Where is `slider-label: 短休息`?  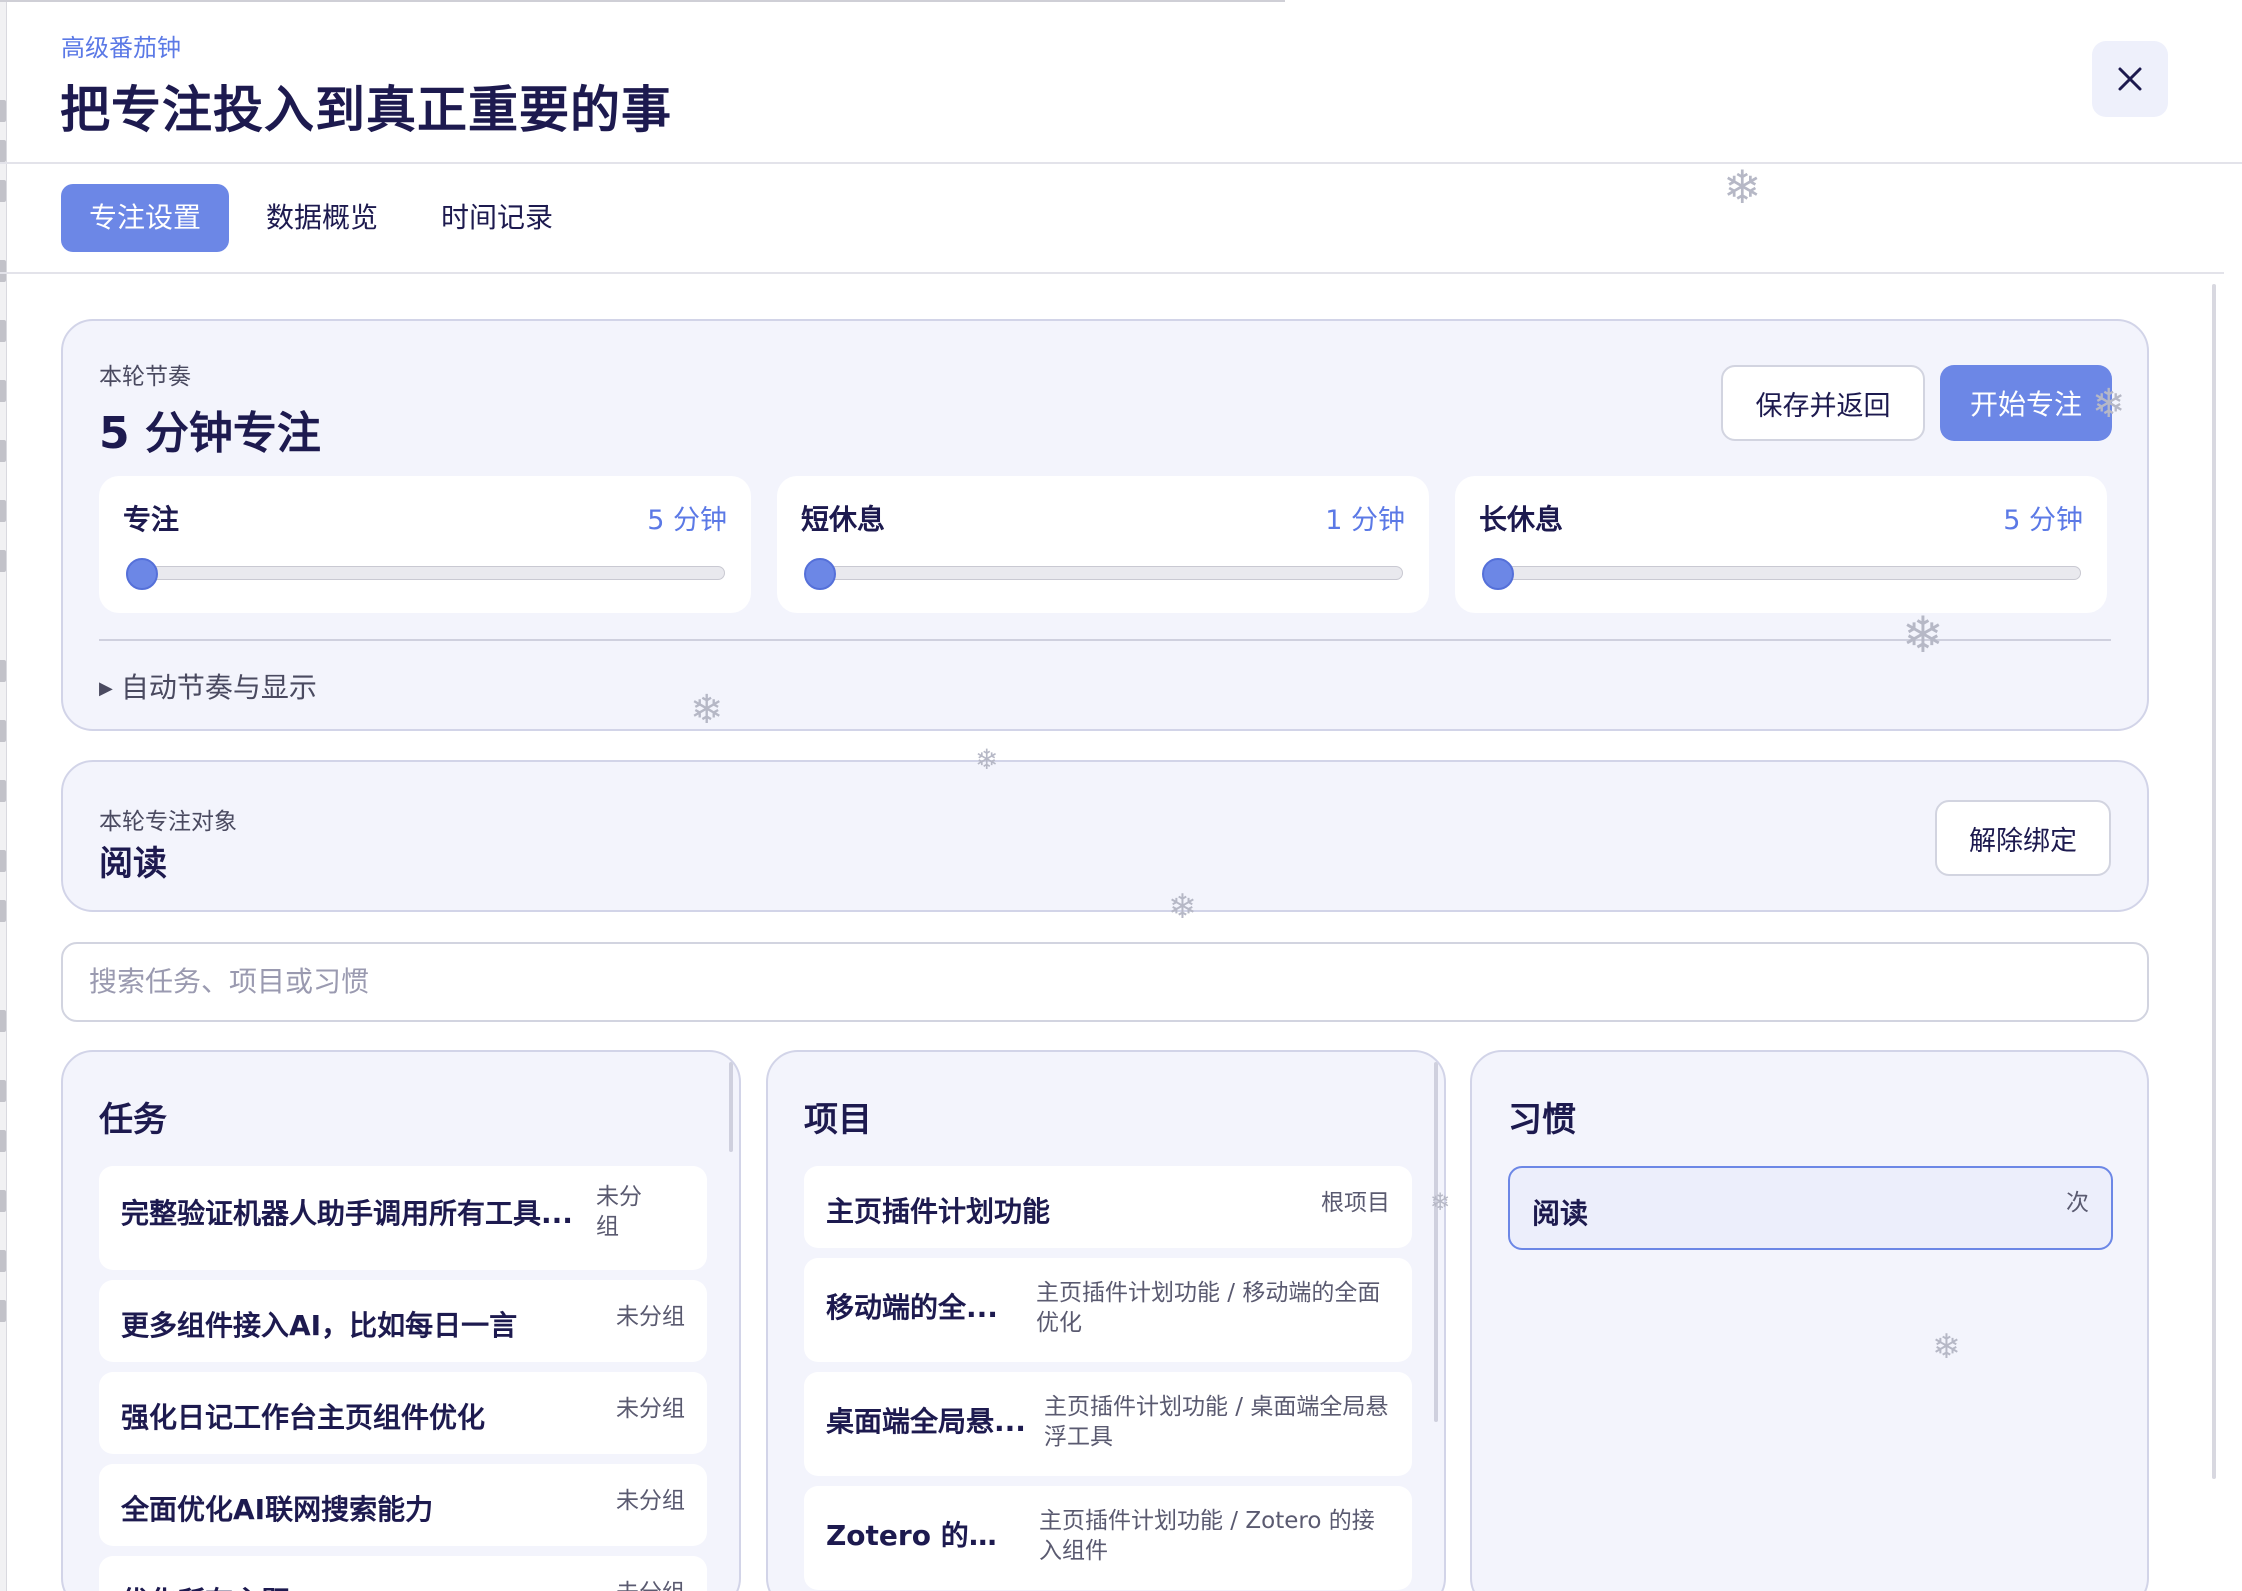 slider-label: 短休息 is located at coordinates (843, 519).